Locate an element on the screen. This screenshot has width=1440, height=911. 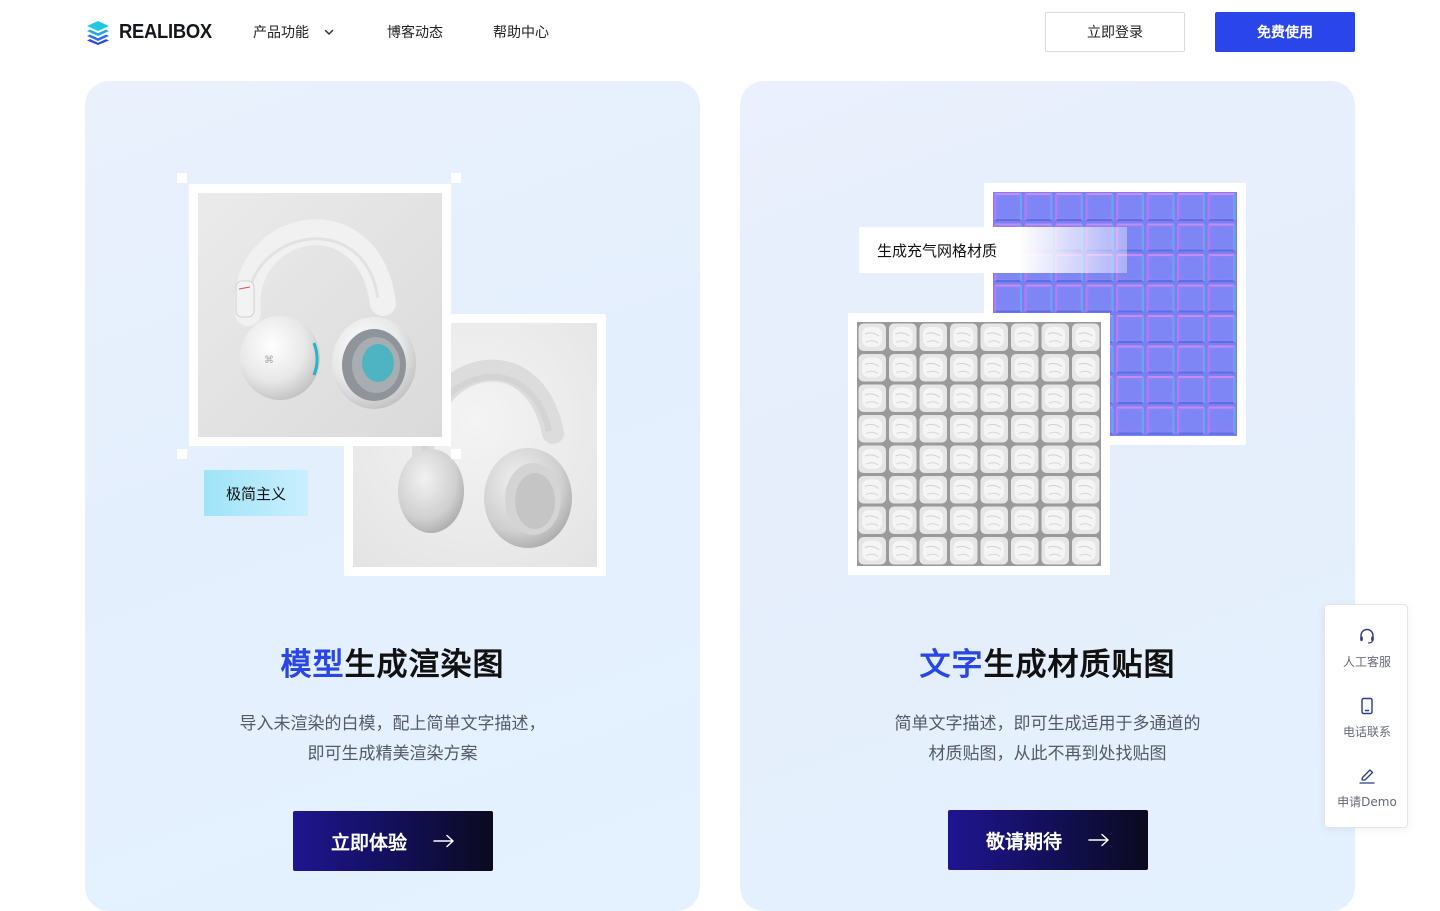
nav-item-help: 帮助中心 is located at coordinates (521, 32).